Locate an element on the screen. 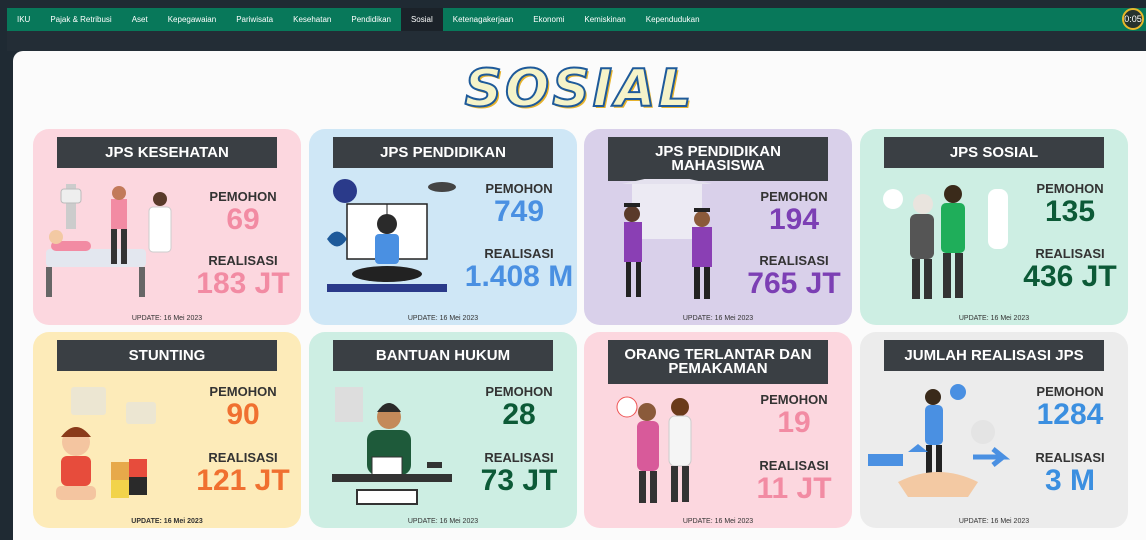 This screenshot has width=1146, height=540. graduates-illustration-icon is located at coordinates (667, 239).